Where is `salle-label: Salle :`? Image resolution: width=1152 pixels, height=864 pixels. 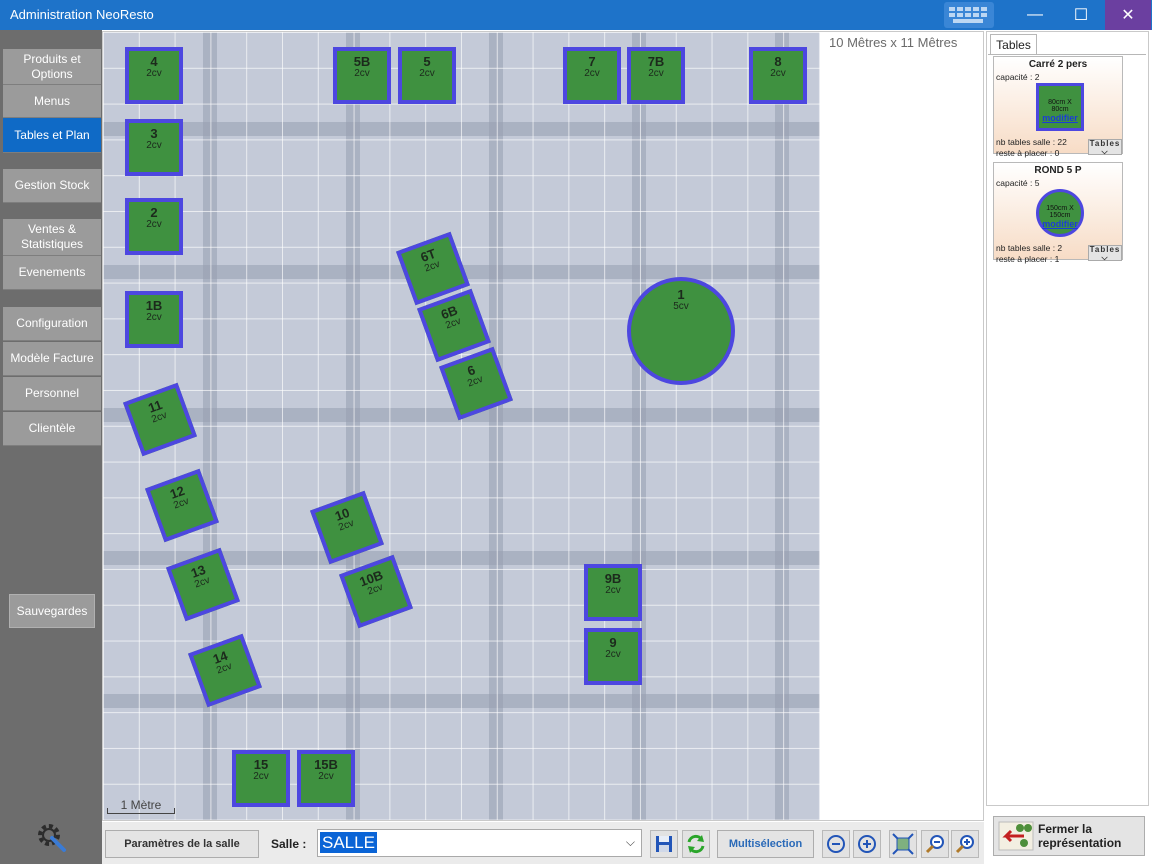 salle-label: Salle : is located at coordinates (289, 844).